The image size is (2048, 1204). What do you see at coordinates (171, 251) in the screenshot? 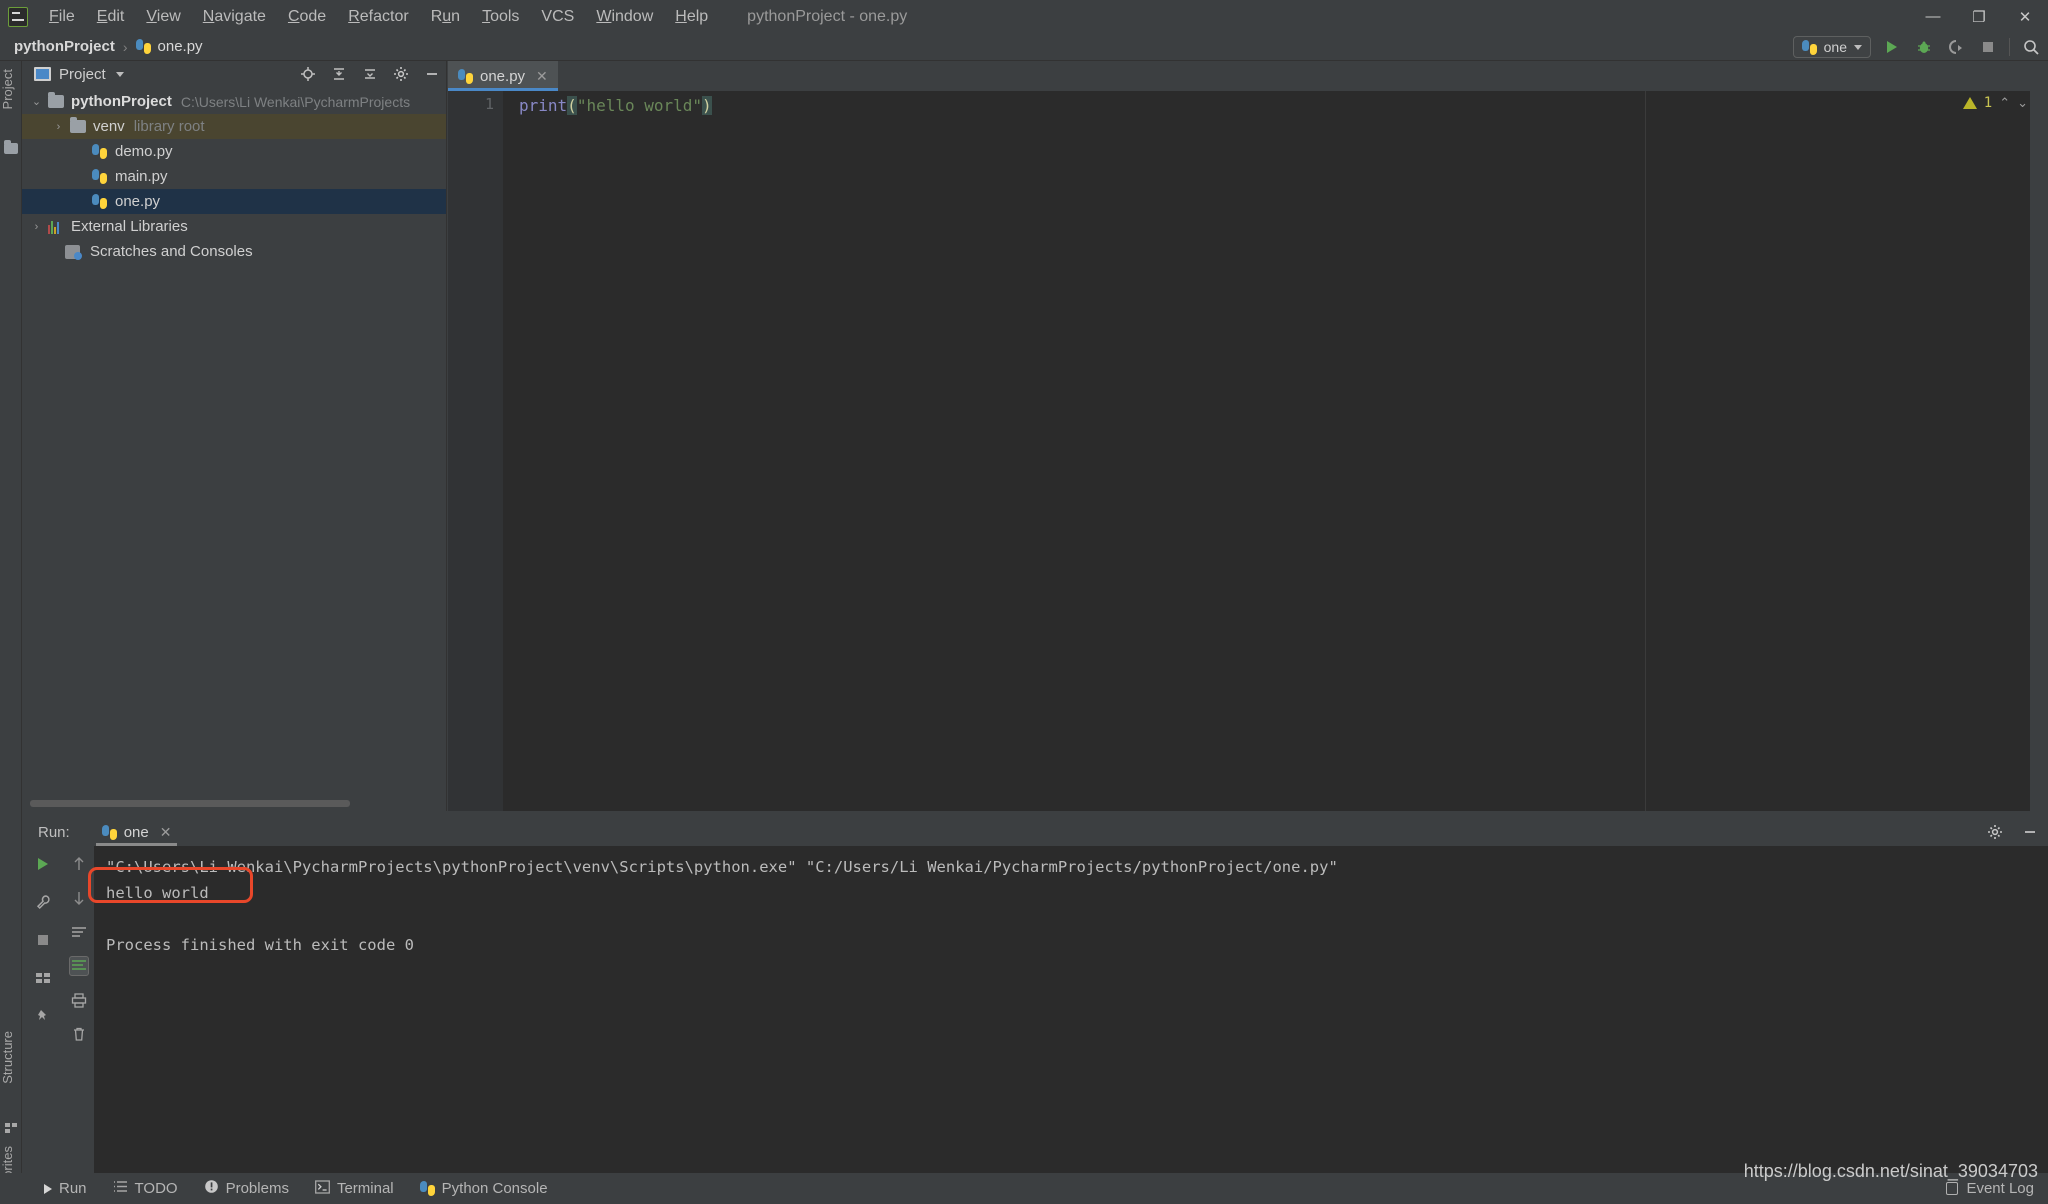
I see `tree-label: Scratches and Consoles` at bounding box center [171, 251].